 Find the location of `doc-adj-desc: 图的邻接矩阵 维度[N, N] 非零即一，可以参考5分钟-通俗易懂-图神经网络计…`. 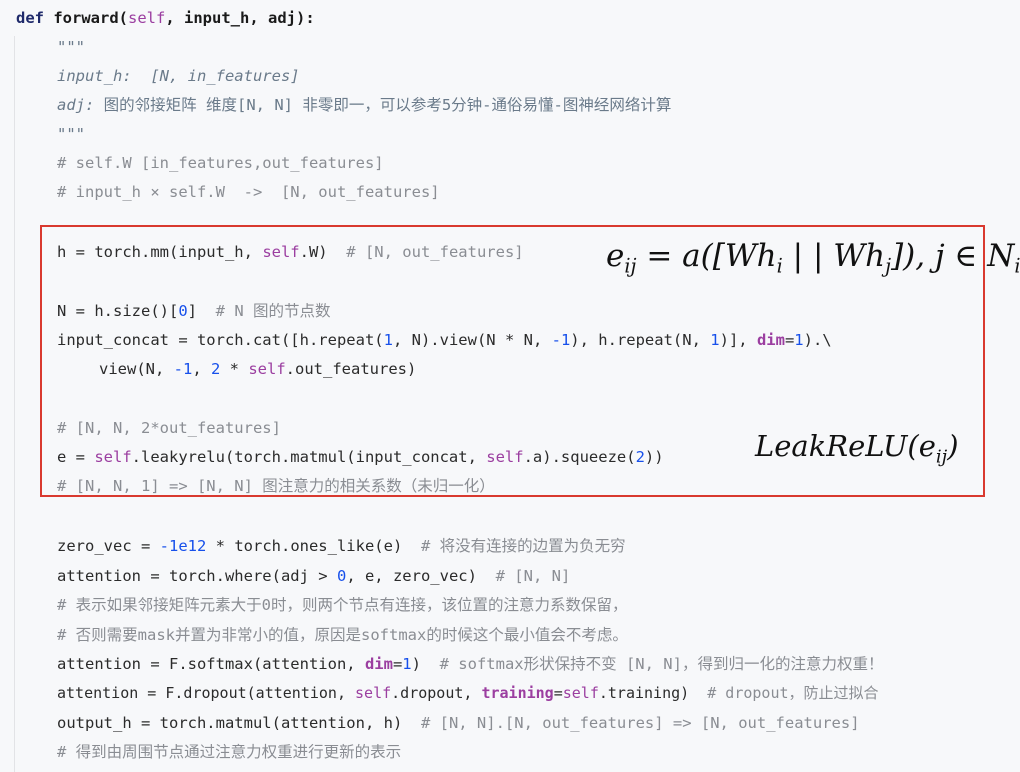

doc-adj-desc: 图的邻接矩阵 维度[N, N] 非零即一，可以参考5分钟-通俗易懂-图神经网络计… is located at coordinates (387, 105).